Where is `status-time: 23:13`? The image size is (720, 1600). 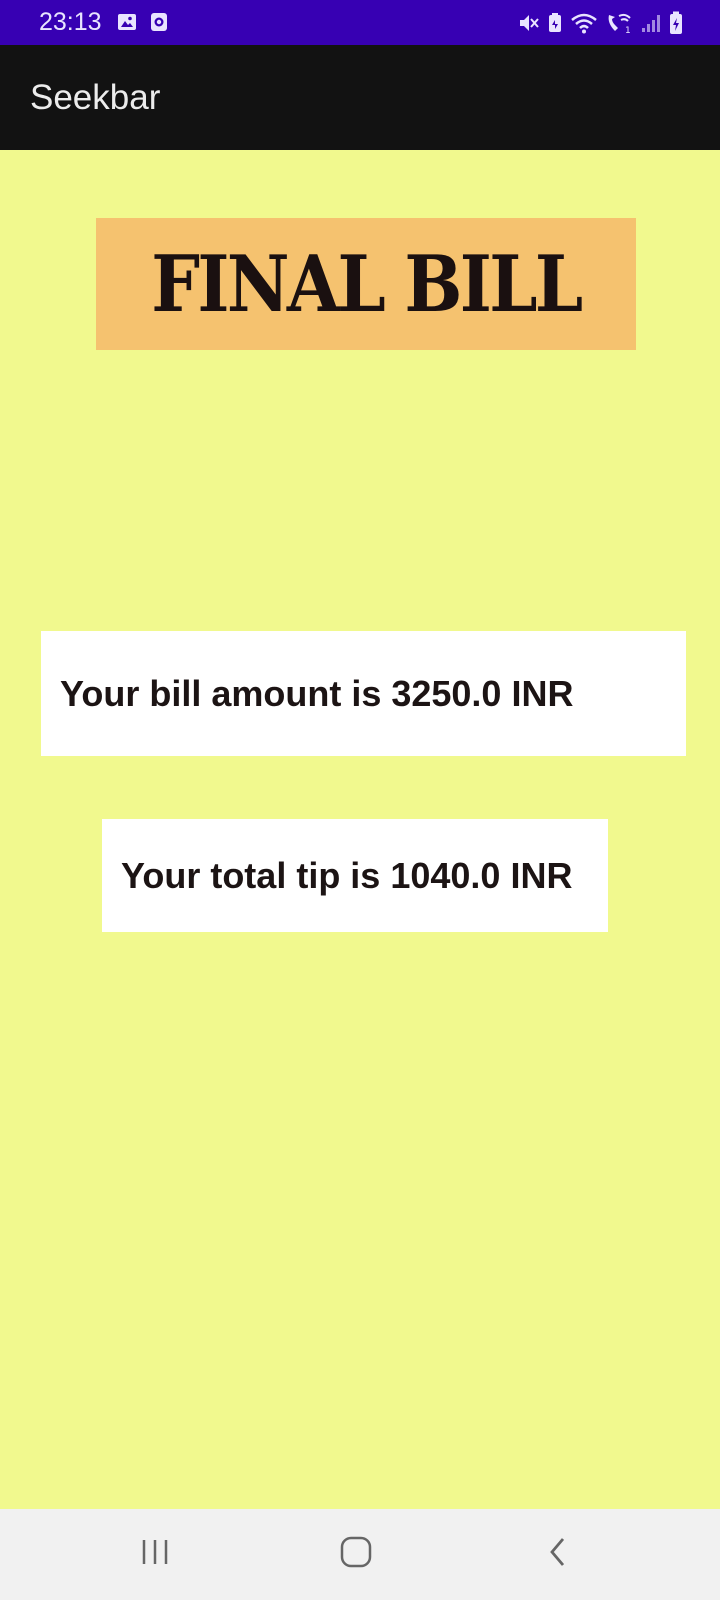 status-time: 23:13 is located at coordinates (70, 22).